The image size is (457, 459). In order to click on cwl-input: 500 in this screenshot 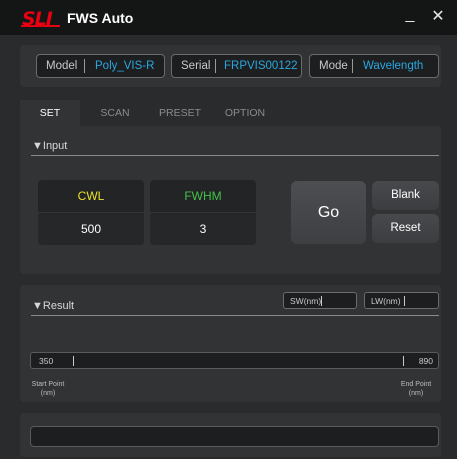, I will do `click(91, 229)`.